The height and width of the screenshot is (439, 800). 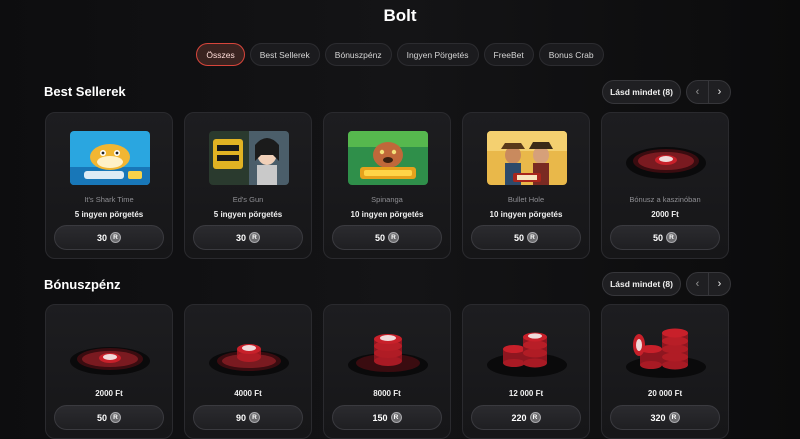 What do you see at coordinates (400, 15) in the screenshot?
I see `page-title: Bolt` at bounding box center [400, 15].